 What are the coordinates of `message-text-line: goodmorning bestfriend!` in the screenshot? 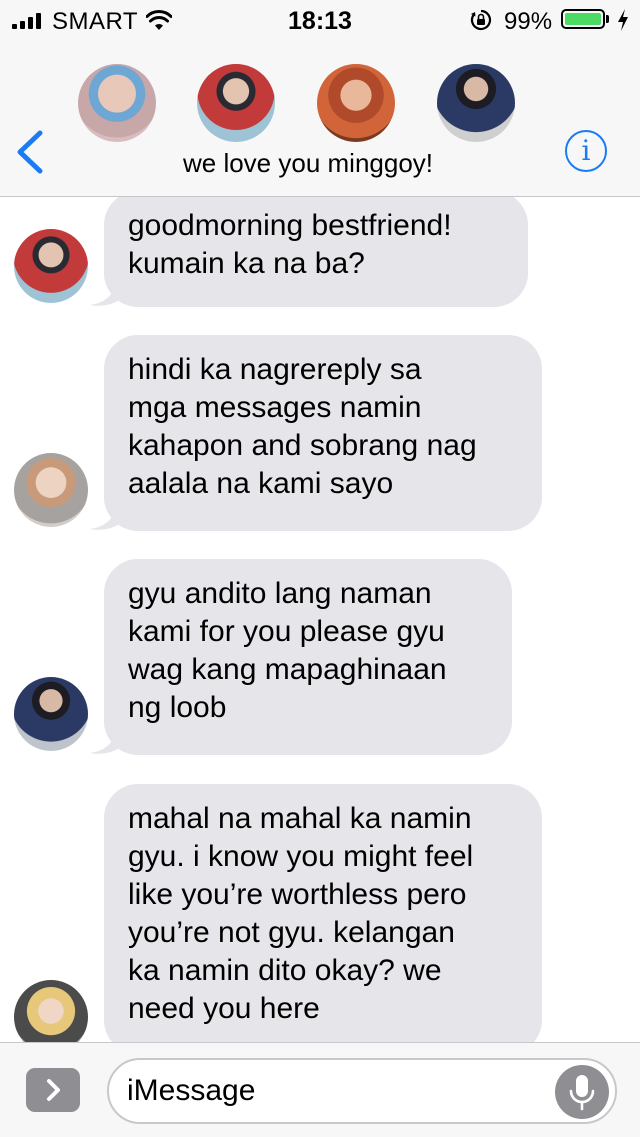 It's located at (290, 225).